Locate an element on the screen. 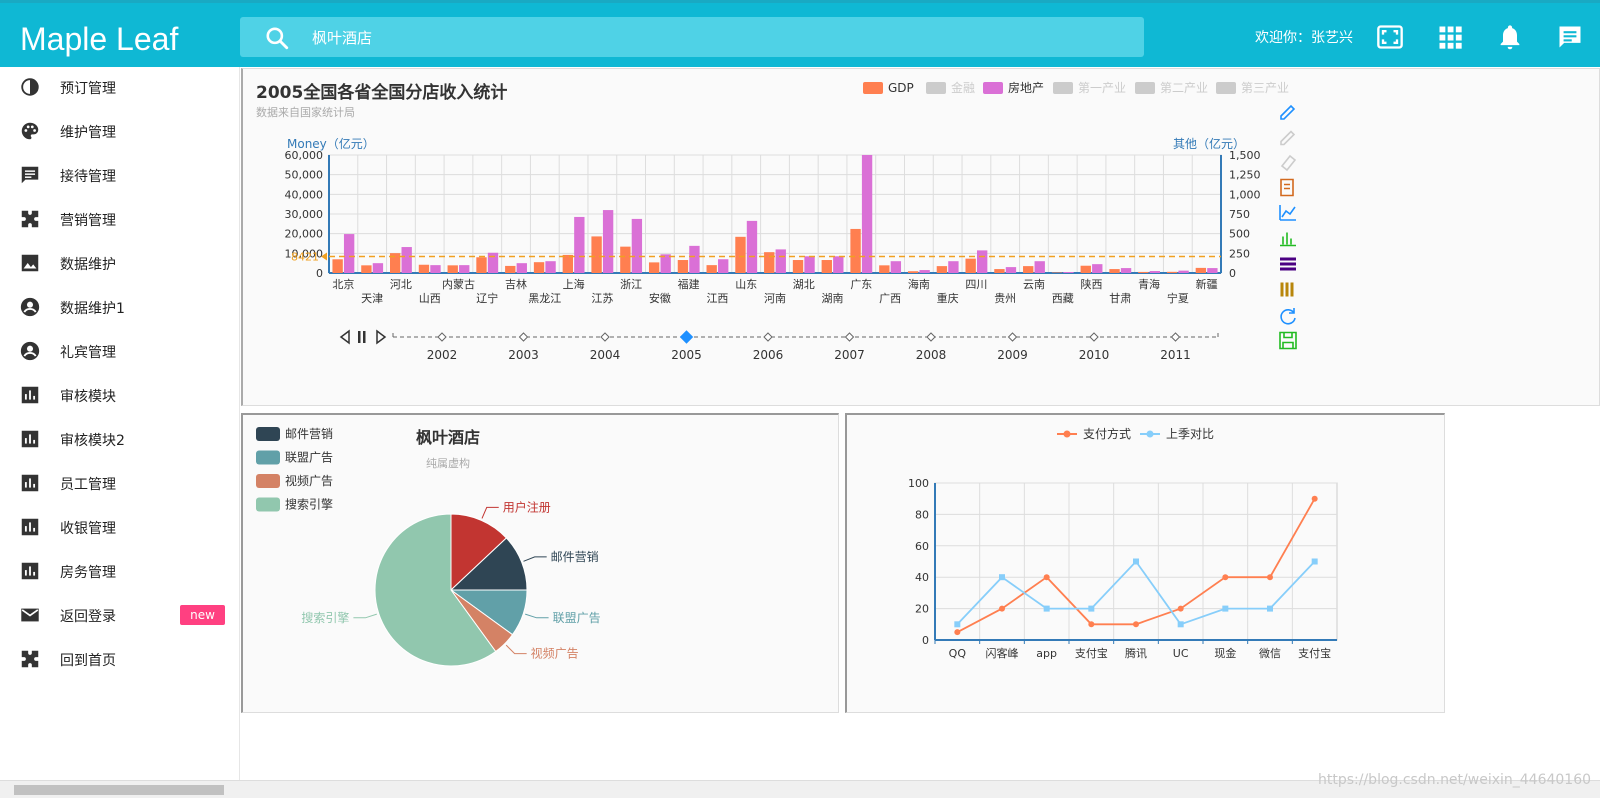 The height and width of the screenshot is (798, 1600). search-input: 枫叶酒店 is located at coordinates (342, 37).